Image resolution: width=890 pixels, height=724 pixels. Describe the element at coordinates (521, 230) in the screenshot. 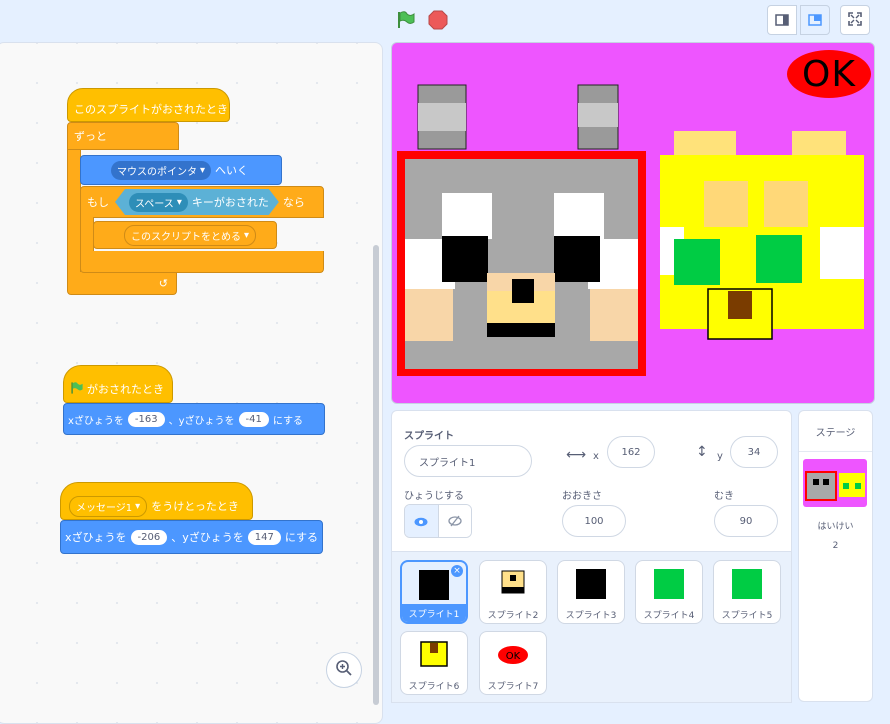

I see `wolf-sprite` at that location.